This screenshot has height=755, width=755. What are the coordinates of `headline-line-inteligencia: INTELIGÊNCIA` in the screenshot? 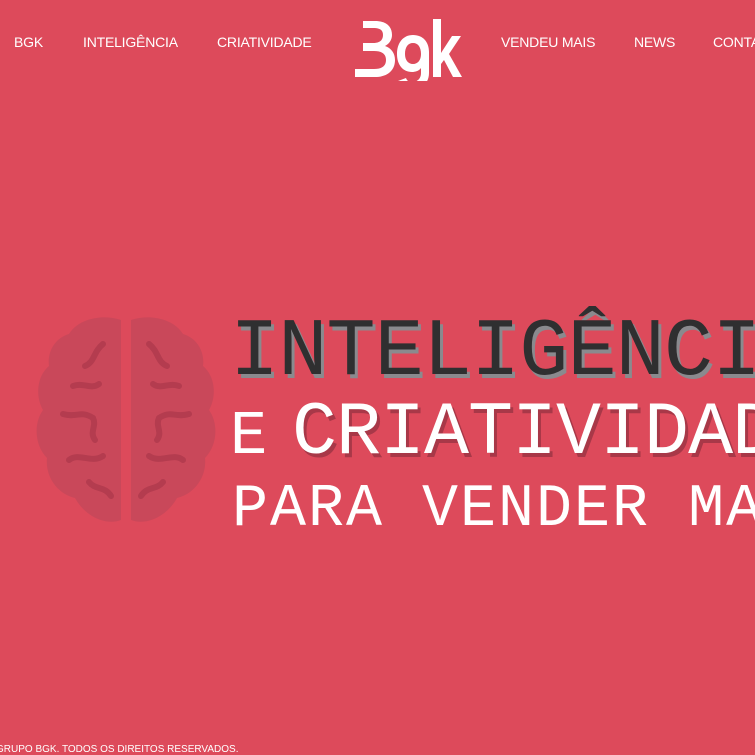 It's located at (492, 352).